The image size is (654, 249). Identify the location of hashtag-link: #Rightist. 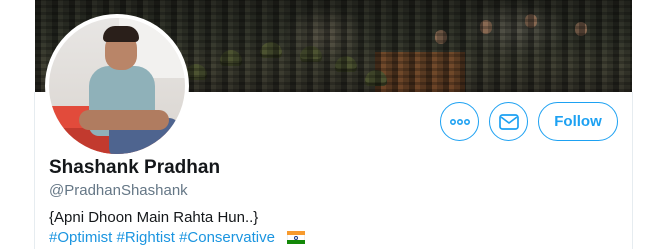
(146, 237).